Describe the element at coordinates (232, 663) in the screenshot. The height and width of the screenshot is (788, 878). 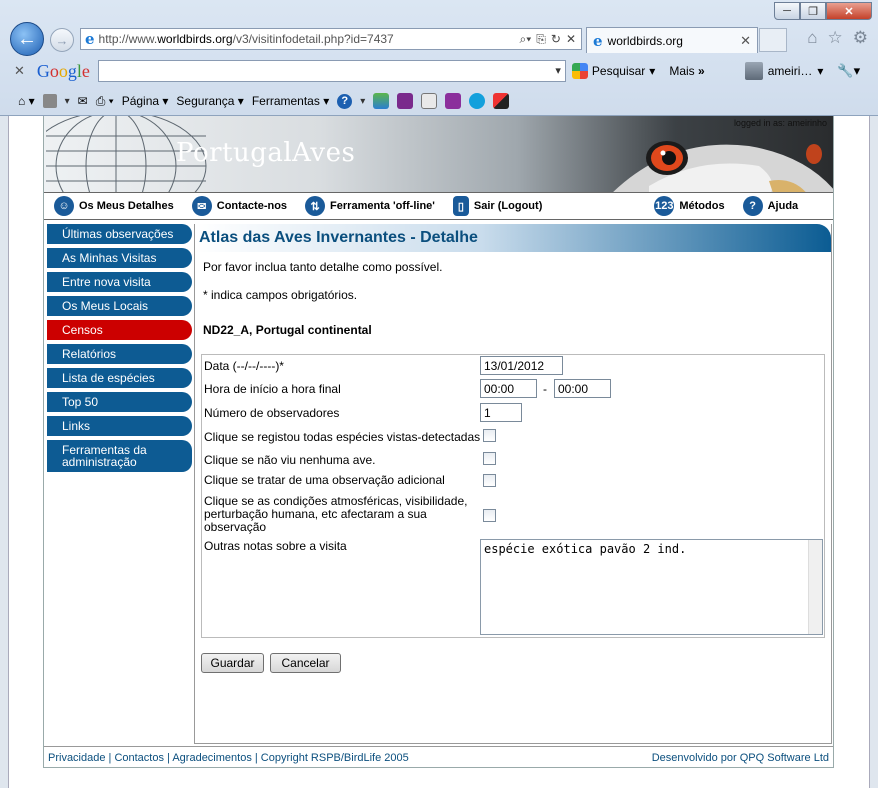
I see `save-button: Guardar` at that location.